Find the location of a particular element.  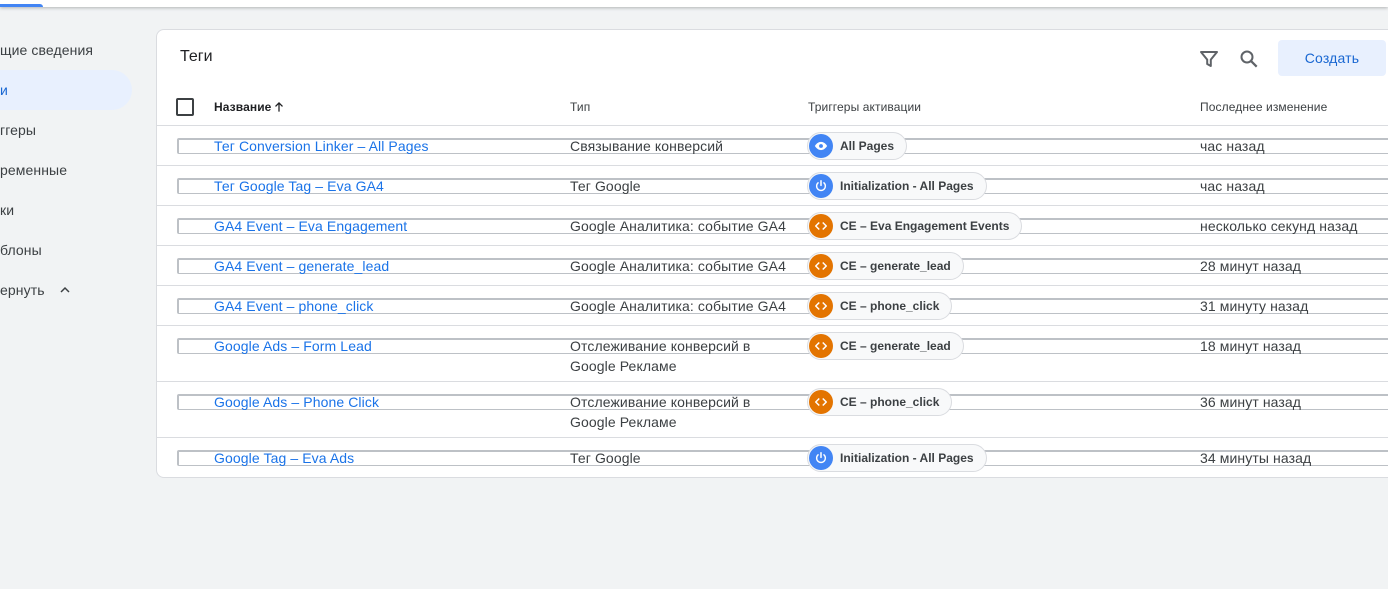

sidebar-item-folders: ки is located at coordinates (70, 210).